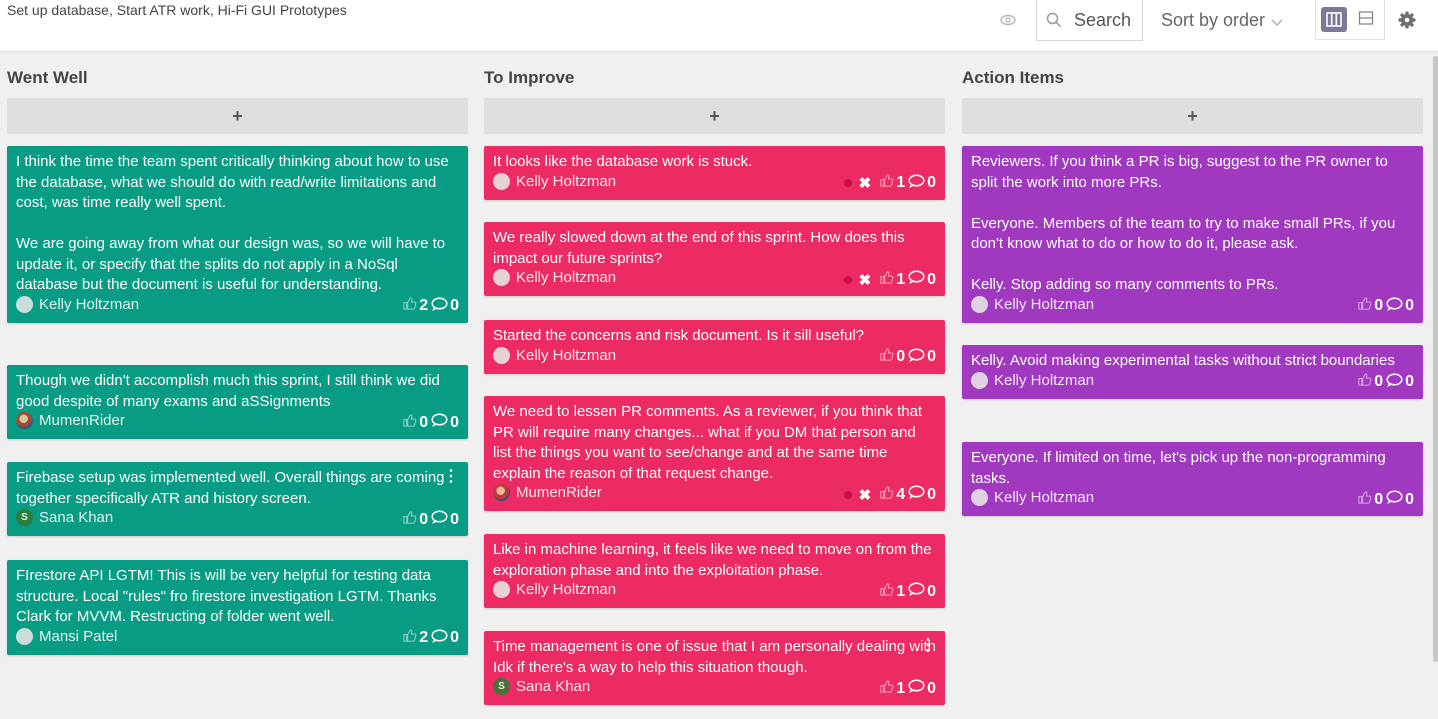  Describe the element at coordinates (66, 636) in the screenshot. I see `card-author: Mansi Patel` at that location.